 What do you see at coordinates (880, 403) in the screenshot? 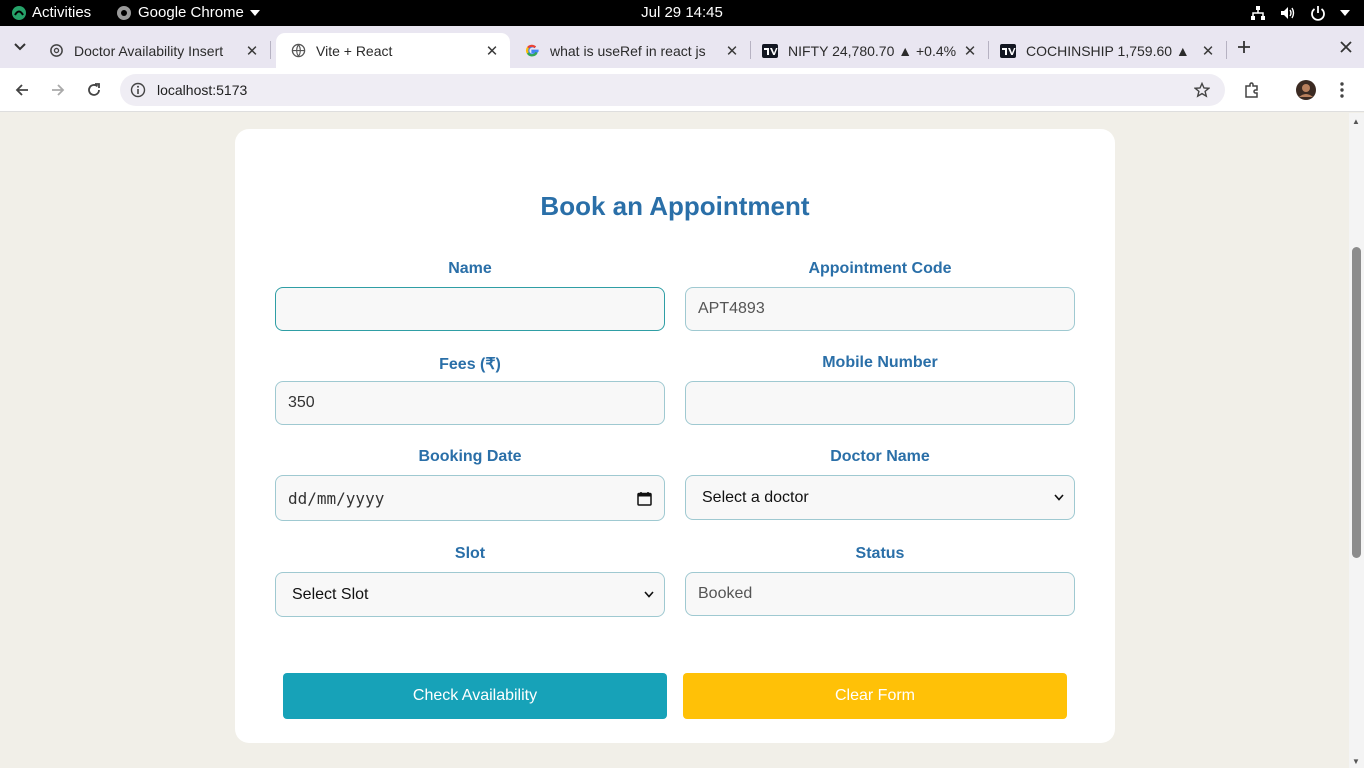
I see `mobile-number-input` at bounding box center [880, 403].